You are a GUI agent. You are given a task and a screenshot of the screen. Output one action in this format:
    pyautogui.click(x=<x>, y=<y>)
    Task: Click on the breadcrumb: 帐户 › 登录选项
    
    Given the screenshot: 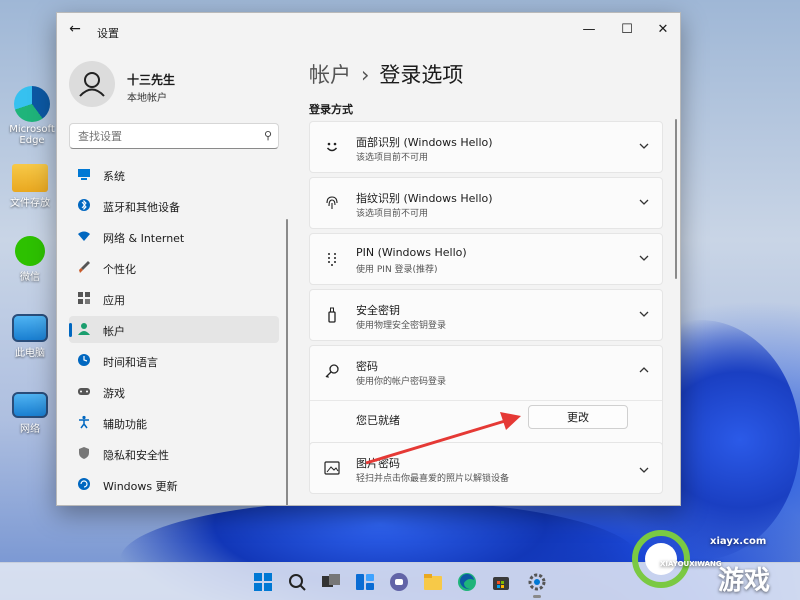 What is the action you would take?
    pyautogui.click(x=386, y=74)
    